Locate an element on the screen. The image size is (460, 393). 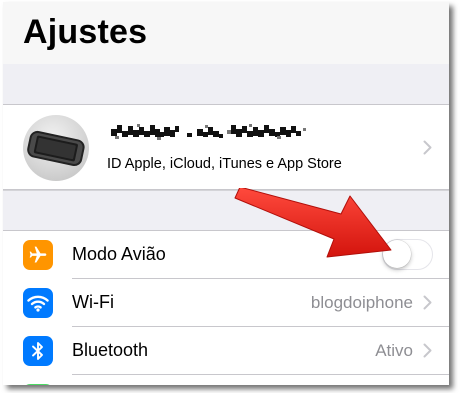
wifi-network-value: blogdoiphone is located at coordinates (361, 302).